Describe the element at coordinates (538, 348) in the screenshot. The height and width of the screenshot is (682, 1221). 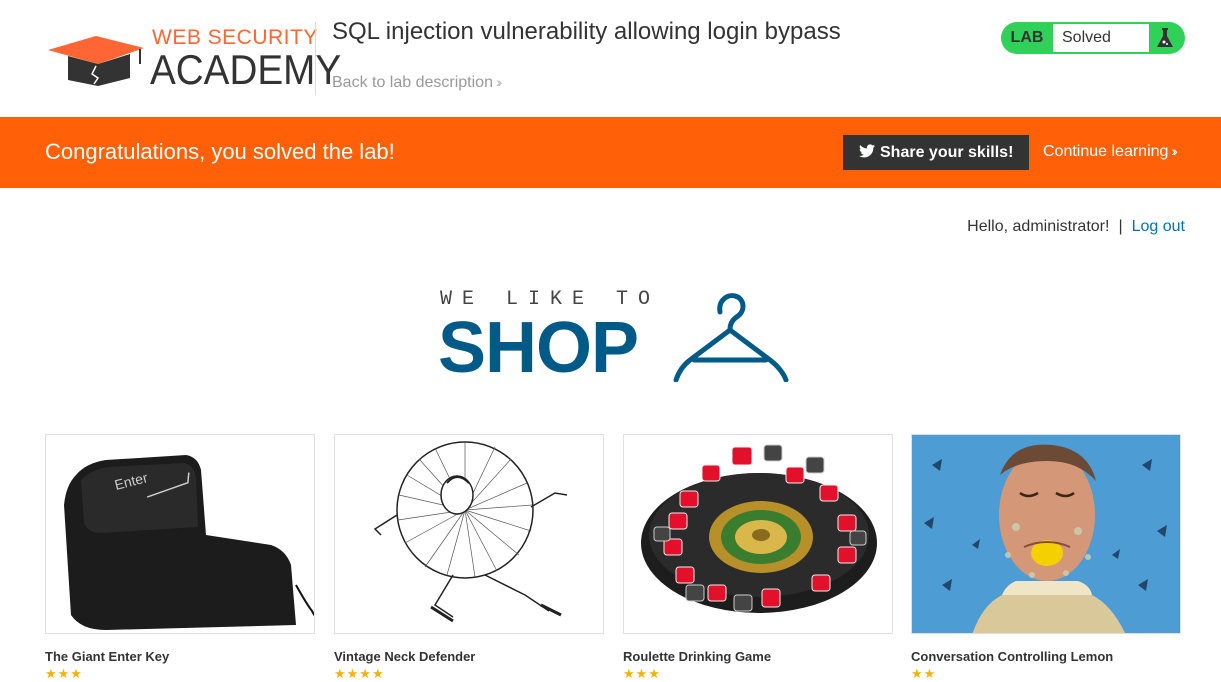
I see `shop-wordmark: SHOP` at that location.